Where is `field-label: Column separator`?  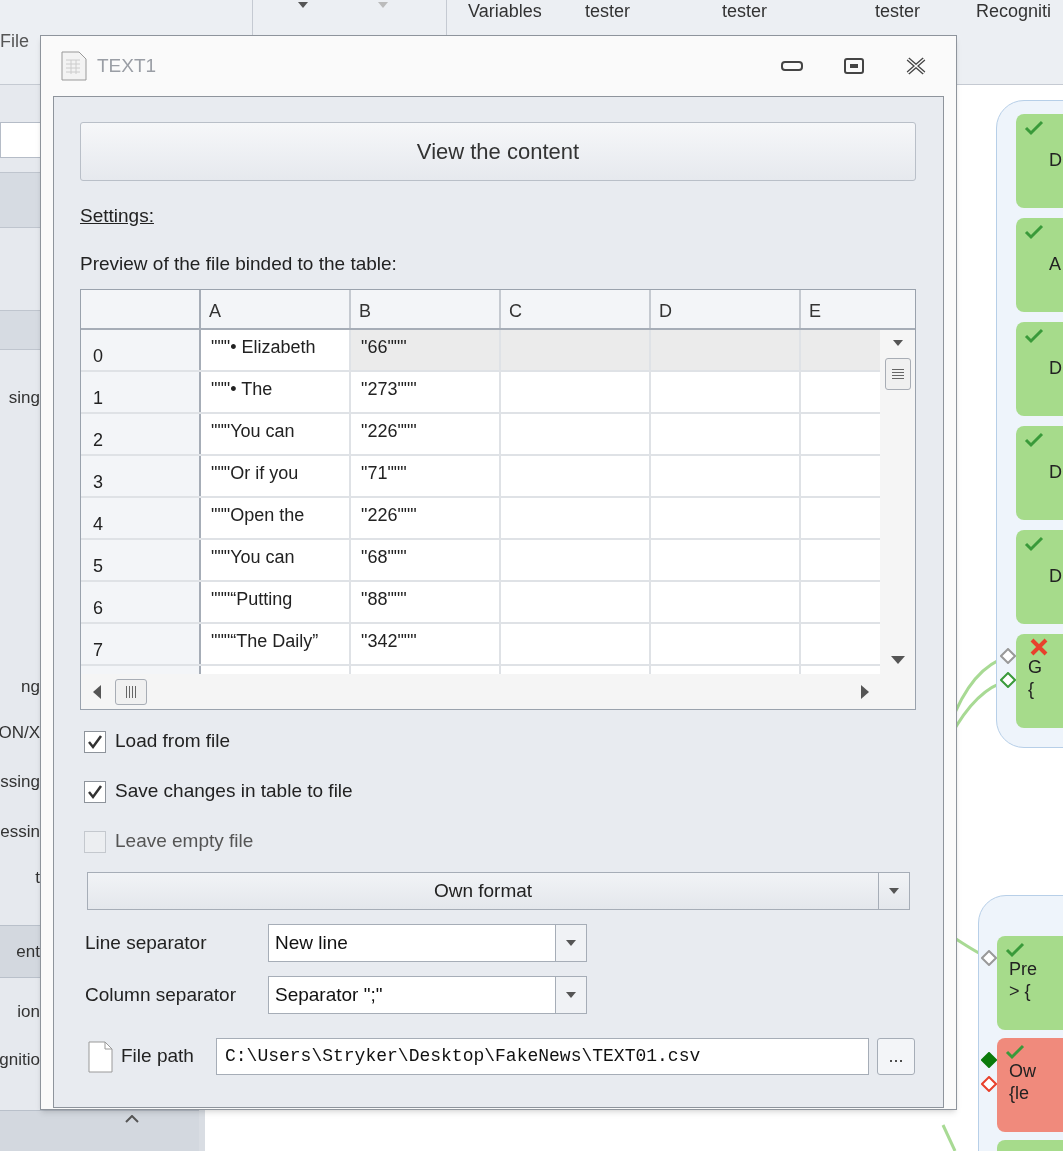
field-label: Column separator is located at coordinates (161, 994).